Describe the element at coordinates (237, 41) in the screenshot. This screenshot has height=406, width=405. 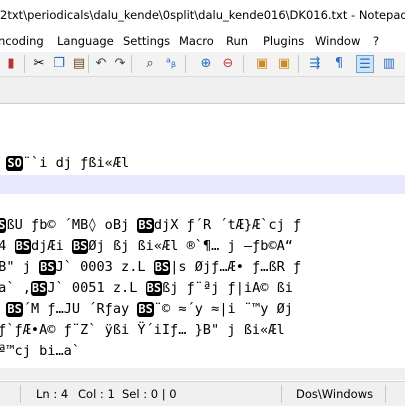
I see `menu-run: Run` at that location.